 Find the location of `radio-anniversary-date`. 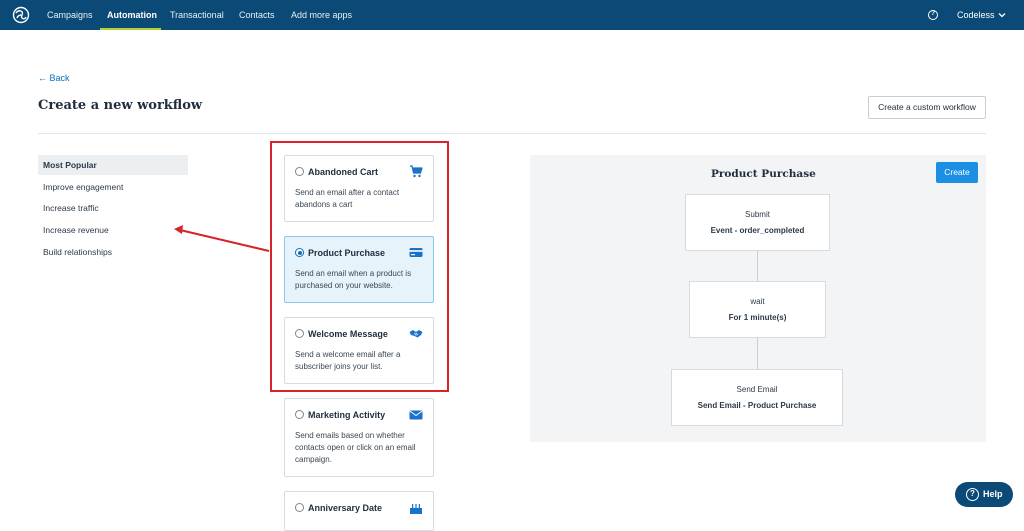

radio-anniversary-date is located at coordinates (299, 507).